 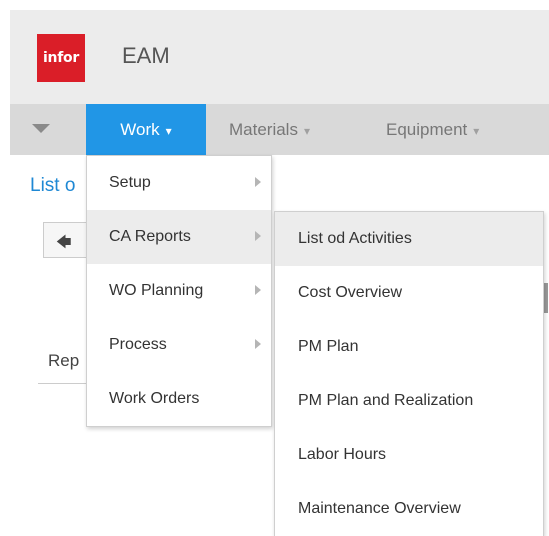 I want to click on nav-tab-label: Work, so click(x=140, y=129).